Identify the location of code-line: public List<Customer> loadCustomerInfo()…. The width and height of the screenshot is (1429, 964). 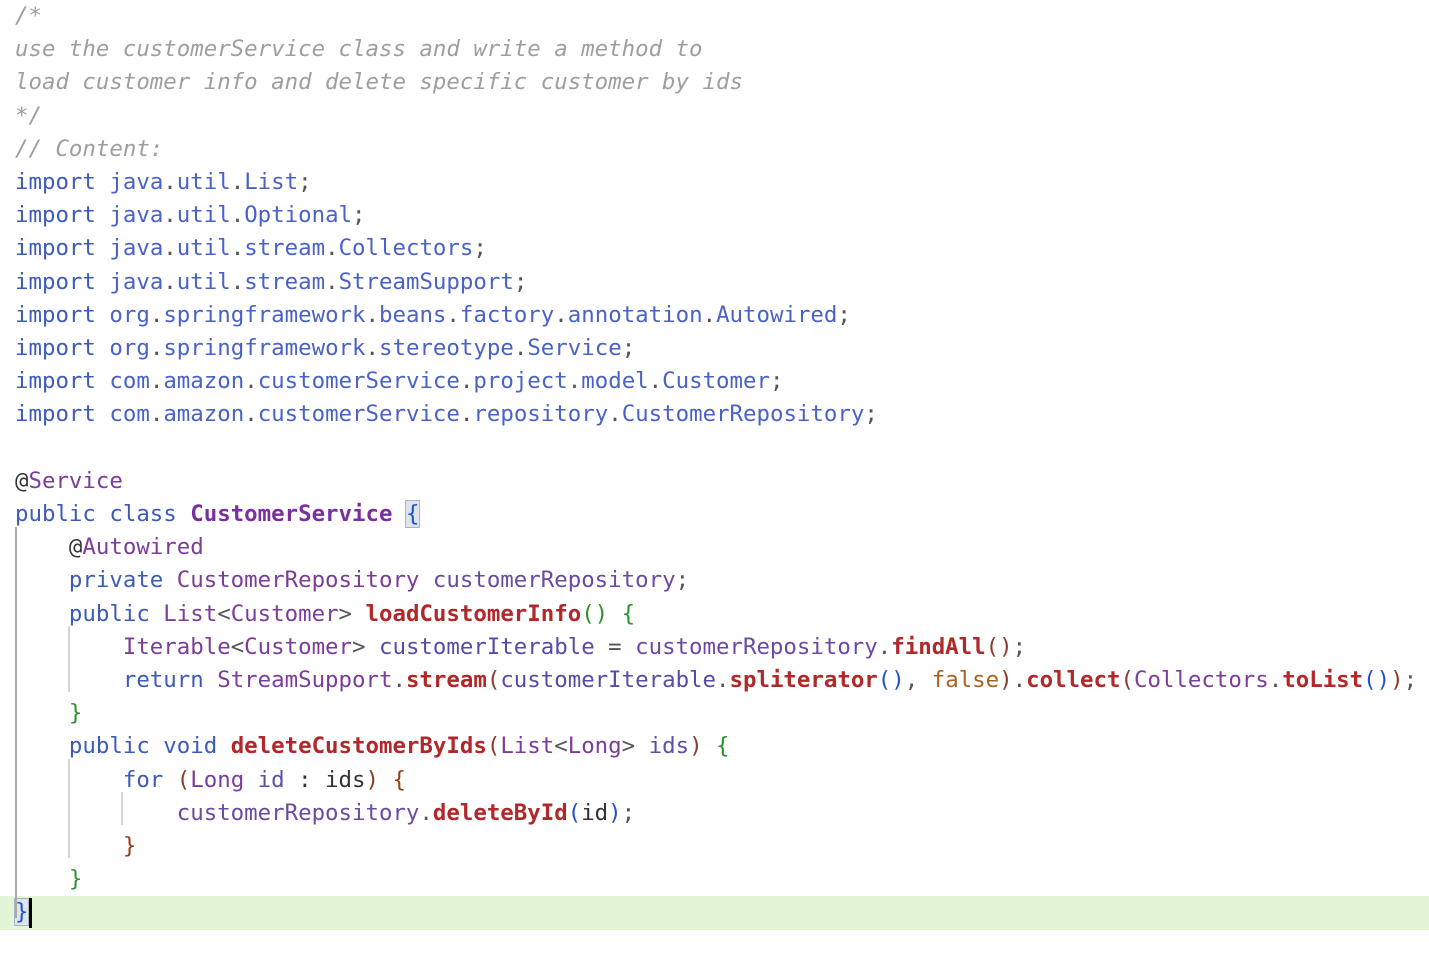
(714, 614).